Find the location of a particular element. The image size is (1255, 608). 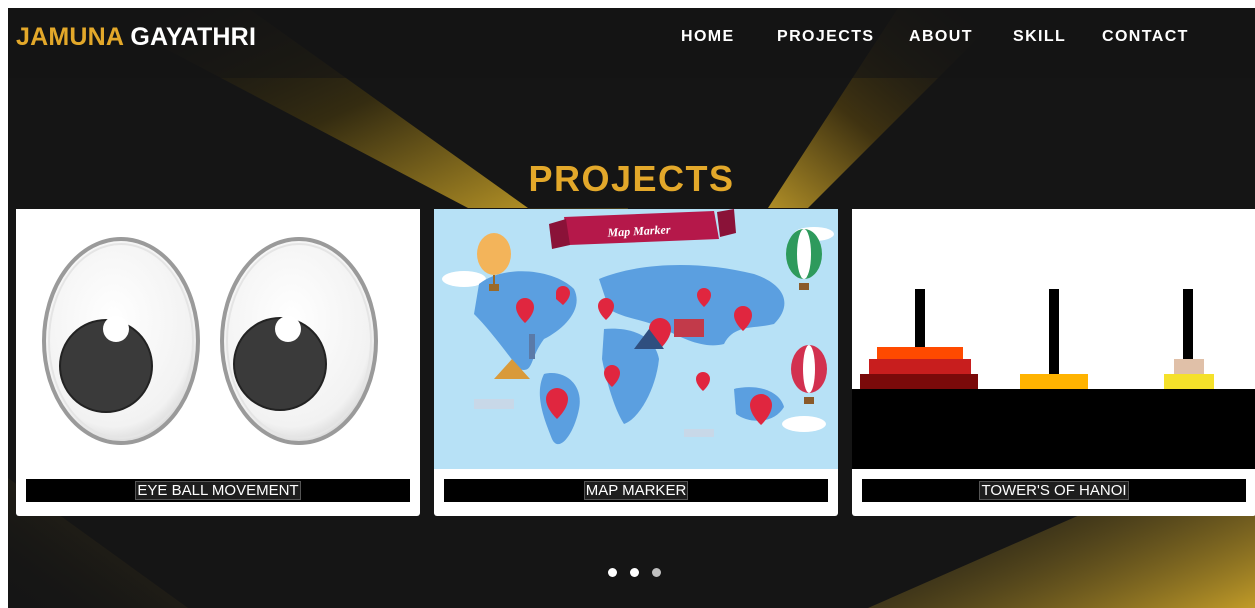

projects-heading: PROJECTS is located at coordinates (631, 178).